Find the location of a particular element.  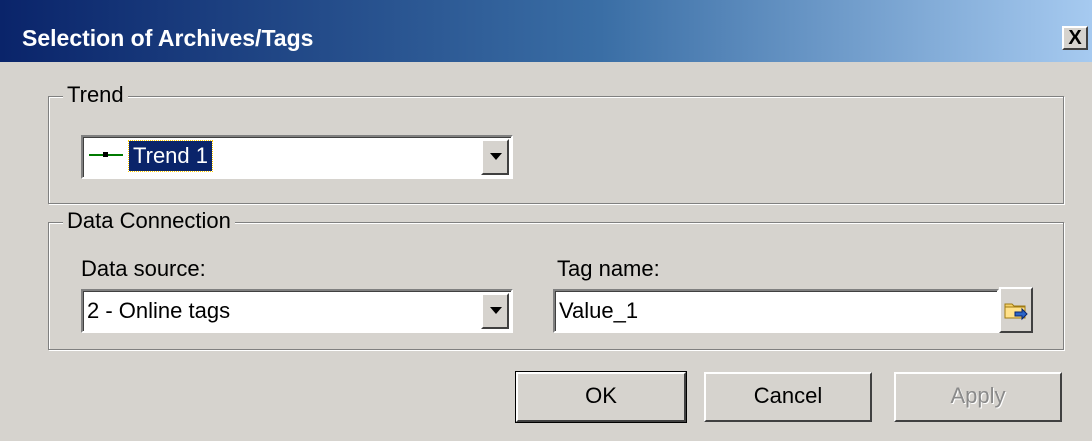

data-source-value: 2 - Online tags is located at coordinates (159, 310).